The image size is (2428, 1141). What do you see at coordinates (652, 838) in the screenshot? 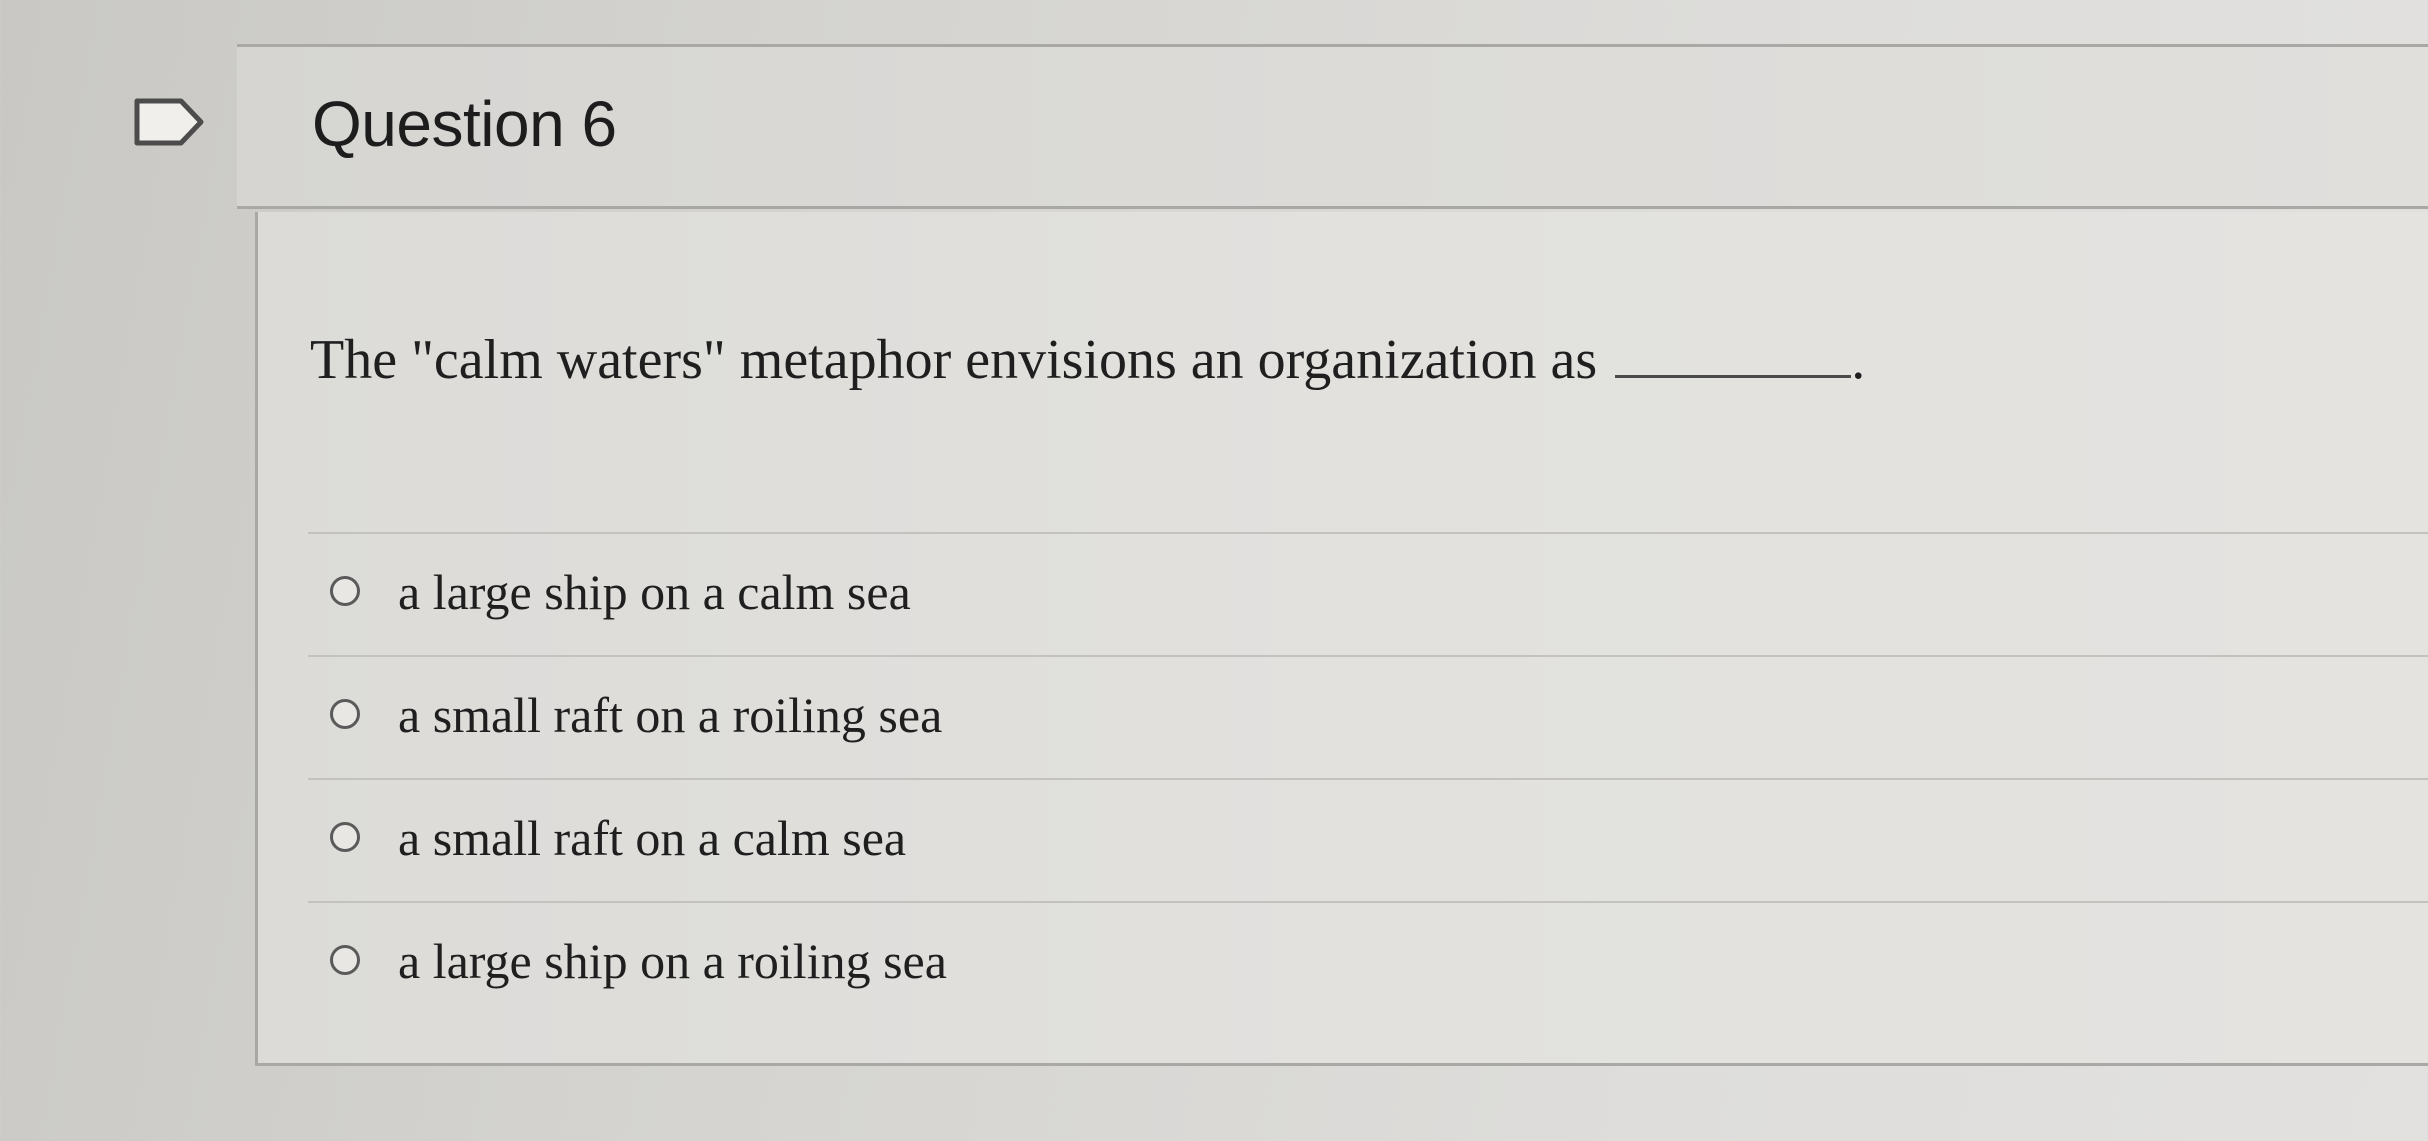
I see `answer-label: a small raft on a calm sea` at bounding box center [652, 838].